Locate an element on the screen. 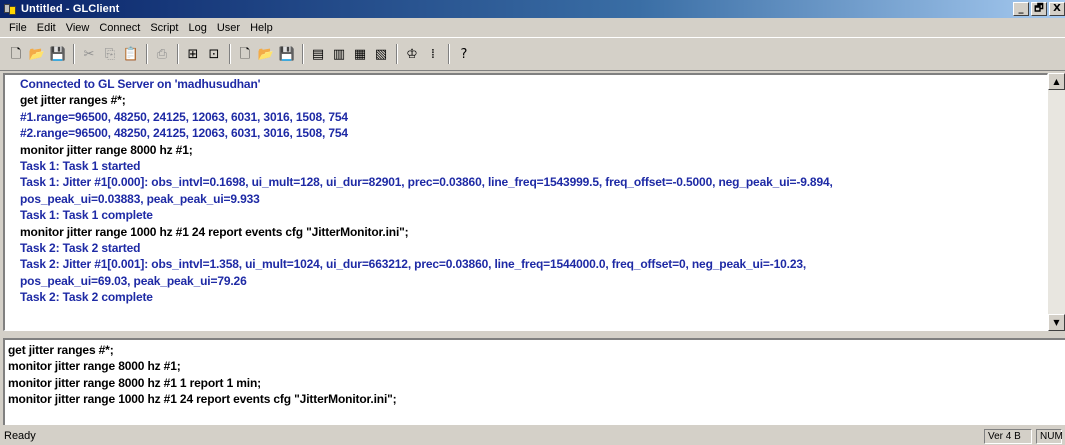 The image size is (1065, 445). pane-splitter is located at coordinates (532, 334).